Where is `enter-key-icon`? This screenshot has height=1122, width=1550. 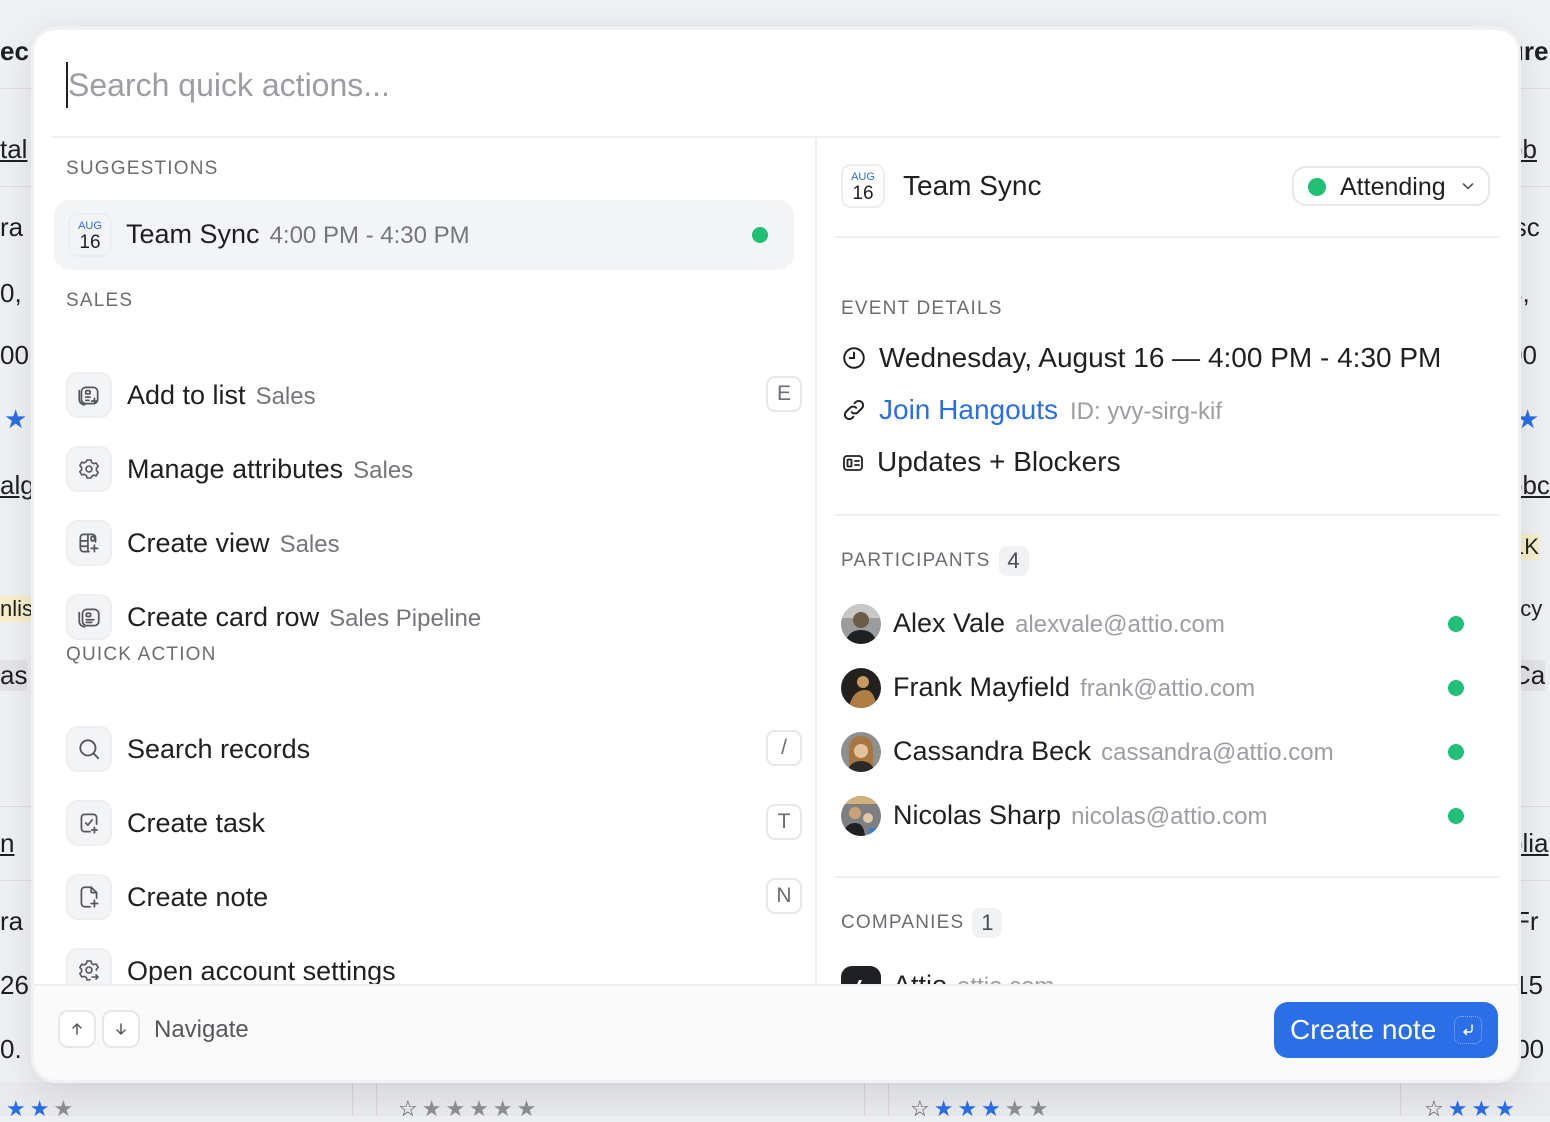
enter-key-icon is located at coordinates (1468, 1030).